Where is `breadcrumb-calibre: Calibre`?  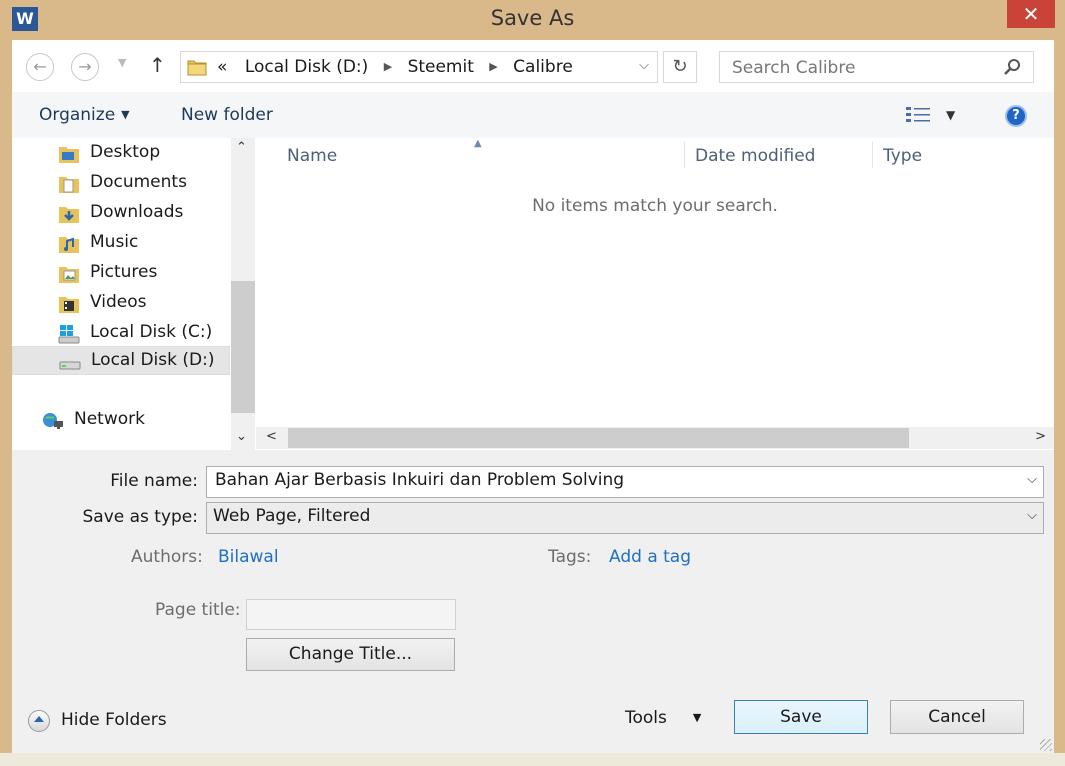
breadcrumb-calibre: Calibre is located at coordinates (543, 67).